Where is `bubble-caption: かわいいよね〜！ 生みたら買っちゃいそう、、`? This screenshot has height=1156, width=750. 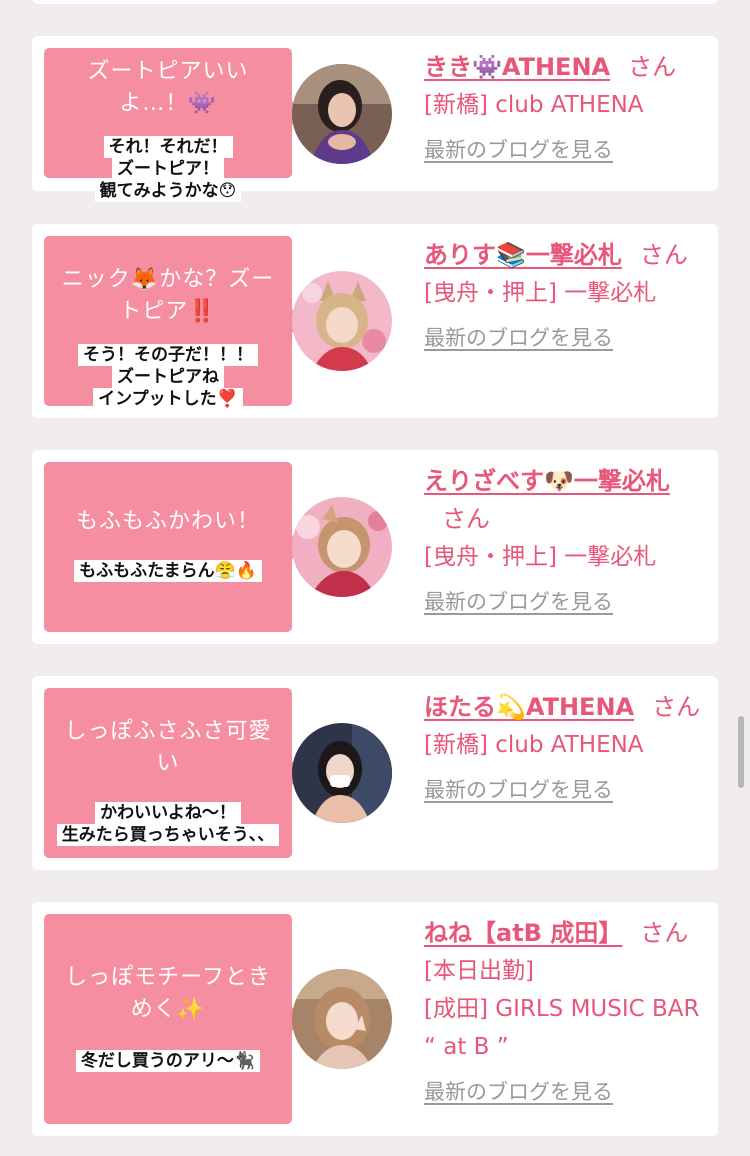 bubble-caption: かわいいよね〜！ 生みたら買っちゃいそう、、 is located at coordinates (168, 824).